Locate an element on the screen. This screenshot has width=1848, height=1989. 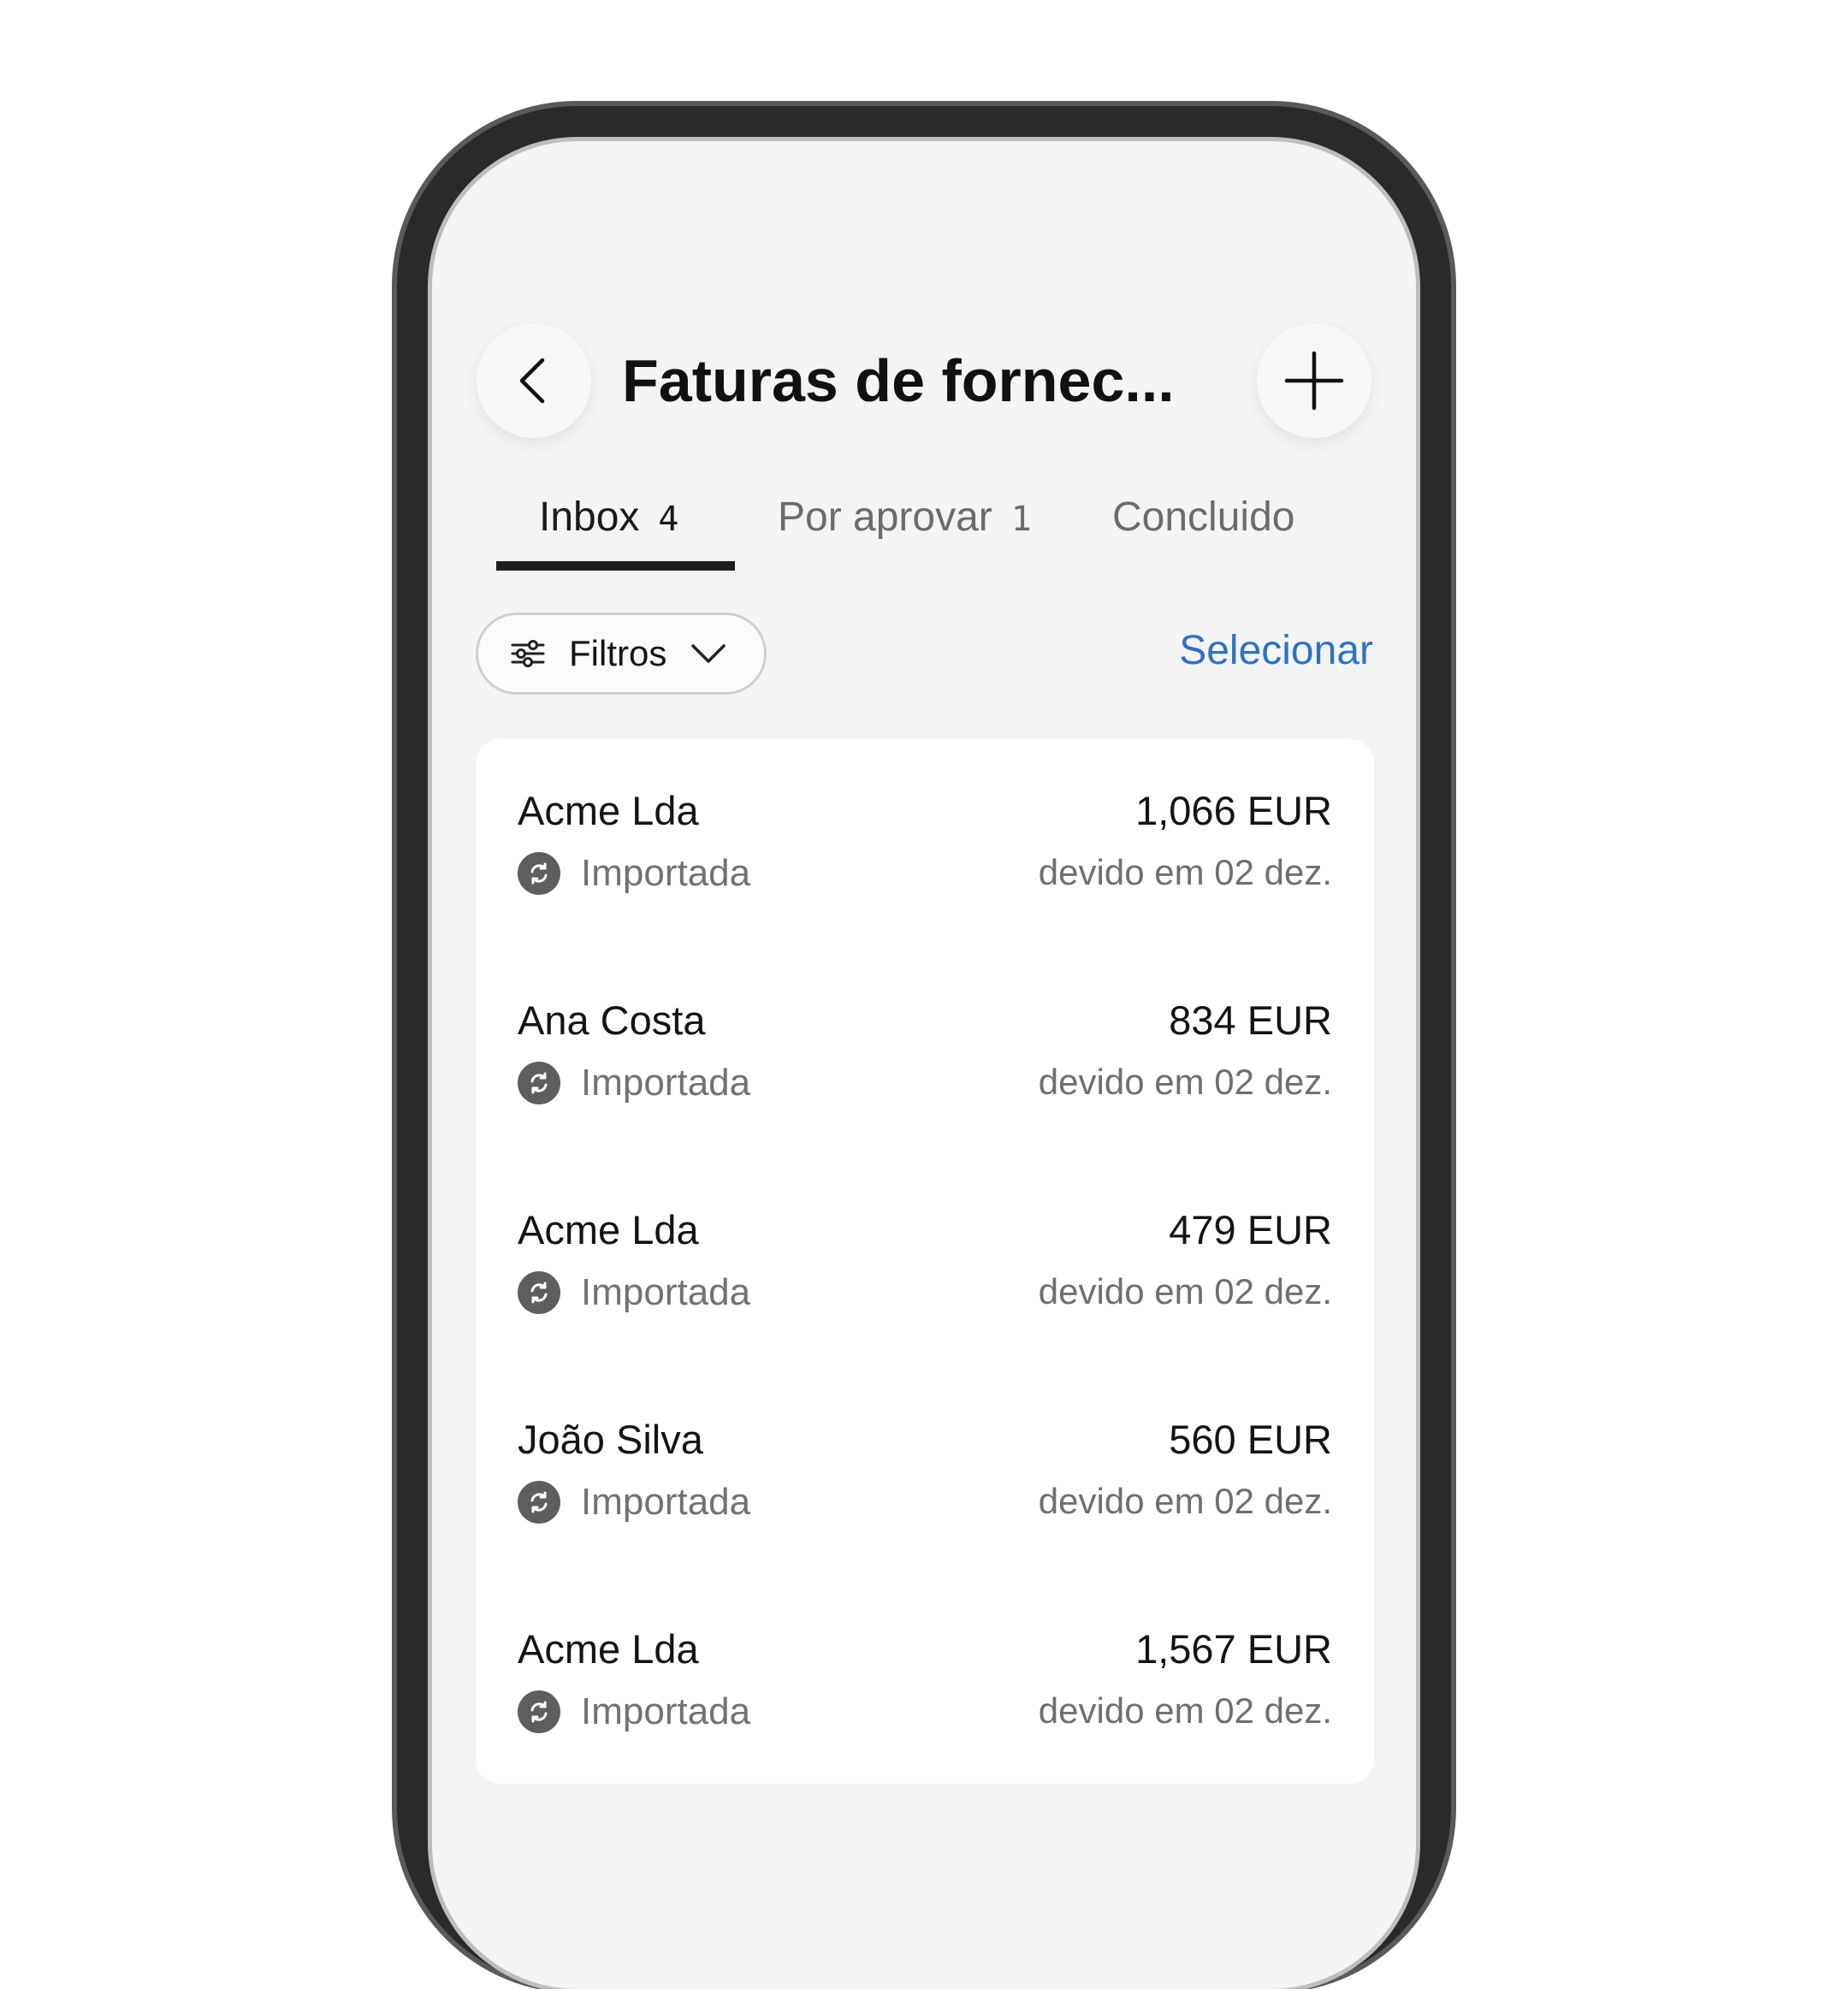
filters-button: Filtros is located at coordinates (621, 654).